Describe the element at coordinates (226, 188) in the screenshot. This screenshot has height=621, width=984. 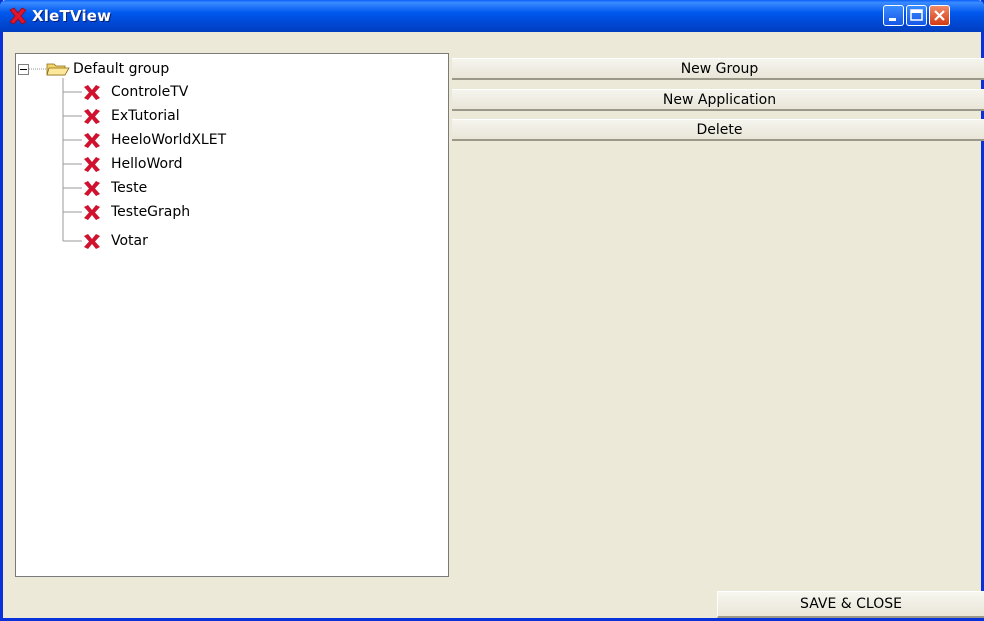
I see `tree-item-teste: Teste` at that location.